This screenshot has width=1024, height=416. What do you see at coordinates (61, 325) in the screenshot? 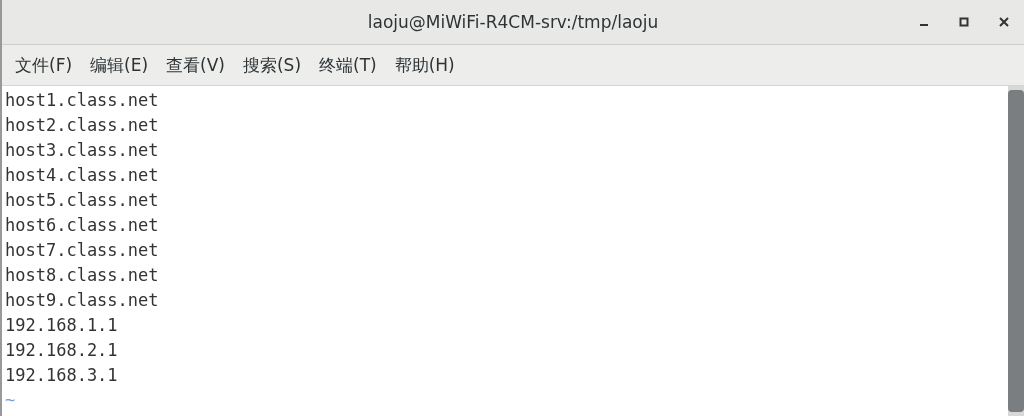
I see `text-line: 192.168.1.1` at bounding box center [61, 325].